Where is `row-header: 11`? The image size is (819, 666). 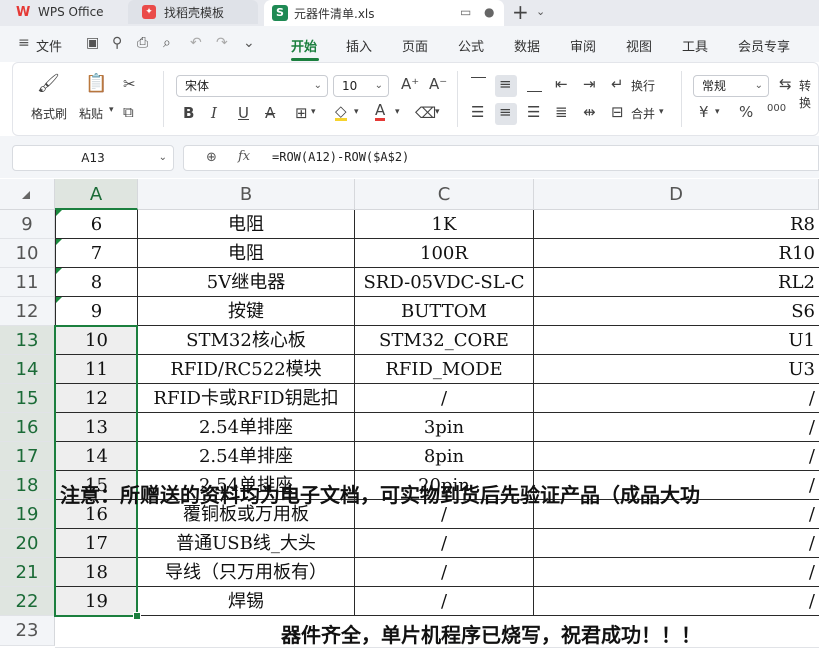
row-header: 11 is located at coordinates (27, 282).